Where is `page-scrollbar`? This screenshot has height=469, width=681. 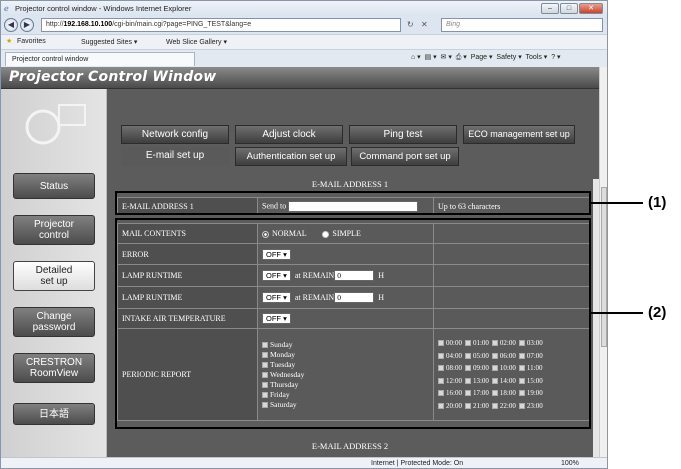
page-scrollbar is located at coordinates (603, 262).